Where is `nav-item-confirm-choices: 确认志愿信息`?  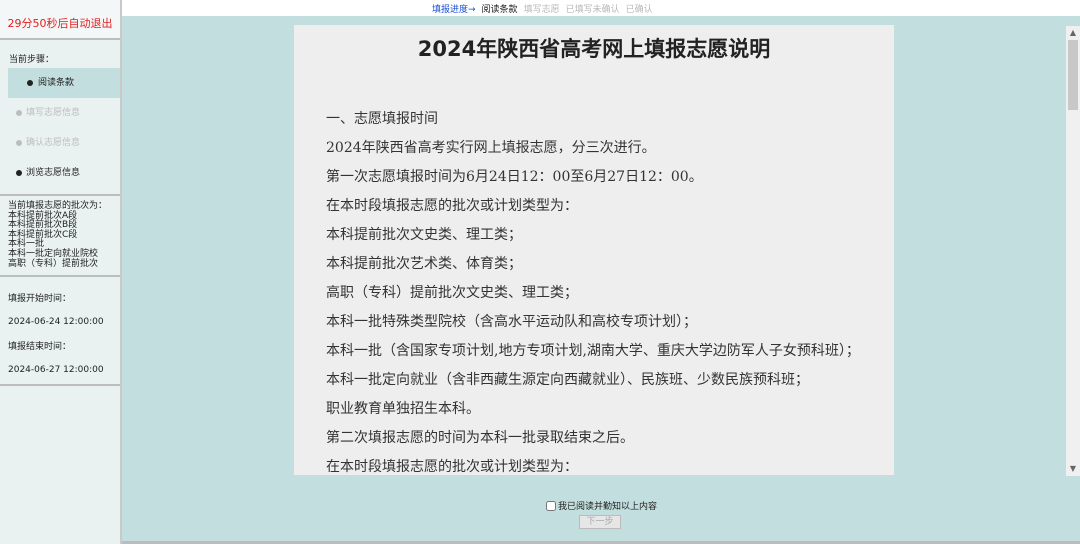 nav-item-confirm-choices: 确认志愿信息 is located at coordinates (60, 143).